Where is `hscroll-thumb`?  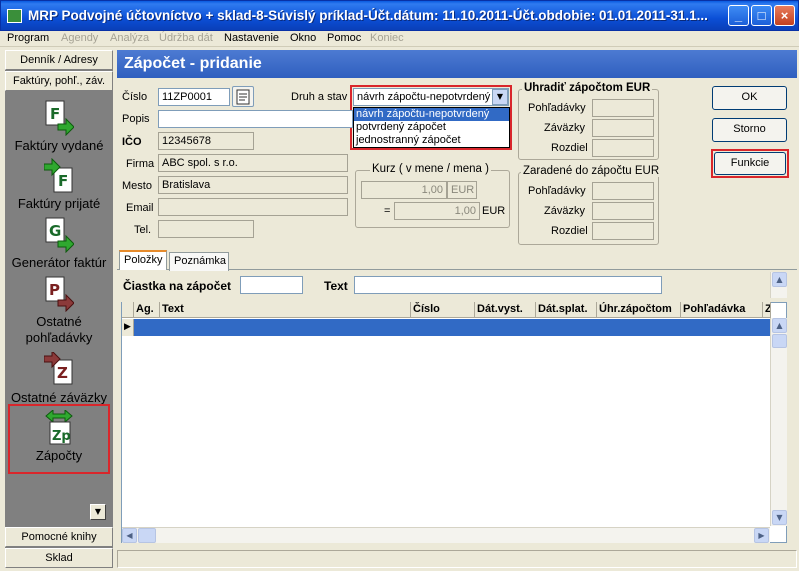 hscroll-thumb is located at coordinates (147, 535).